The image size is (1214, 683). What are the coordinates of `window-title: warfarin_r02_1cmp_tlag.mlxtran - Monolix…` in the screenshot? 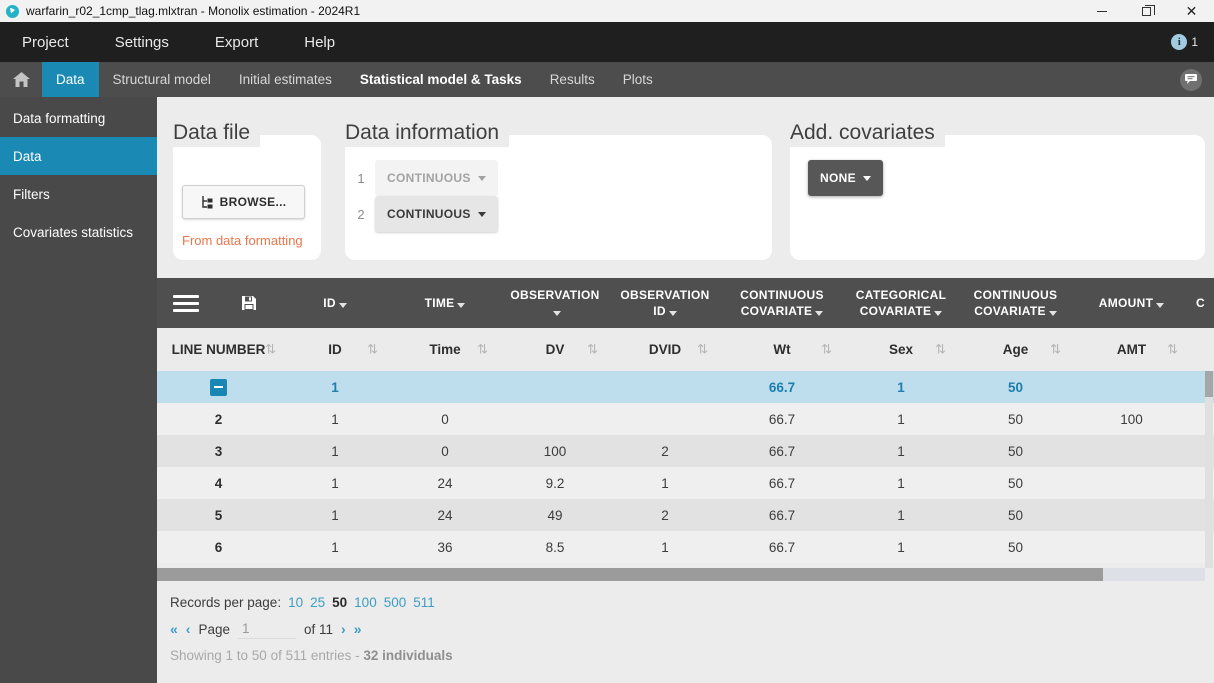 It's located at (193, 11).